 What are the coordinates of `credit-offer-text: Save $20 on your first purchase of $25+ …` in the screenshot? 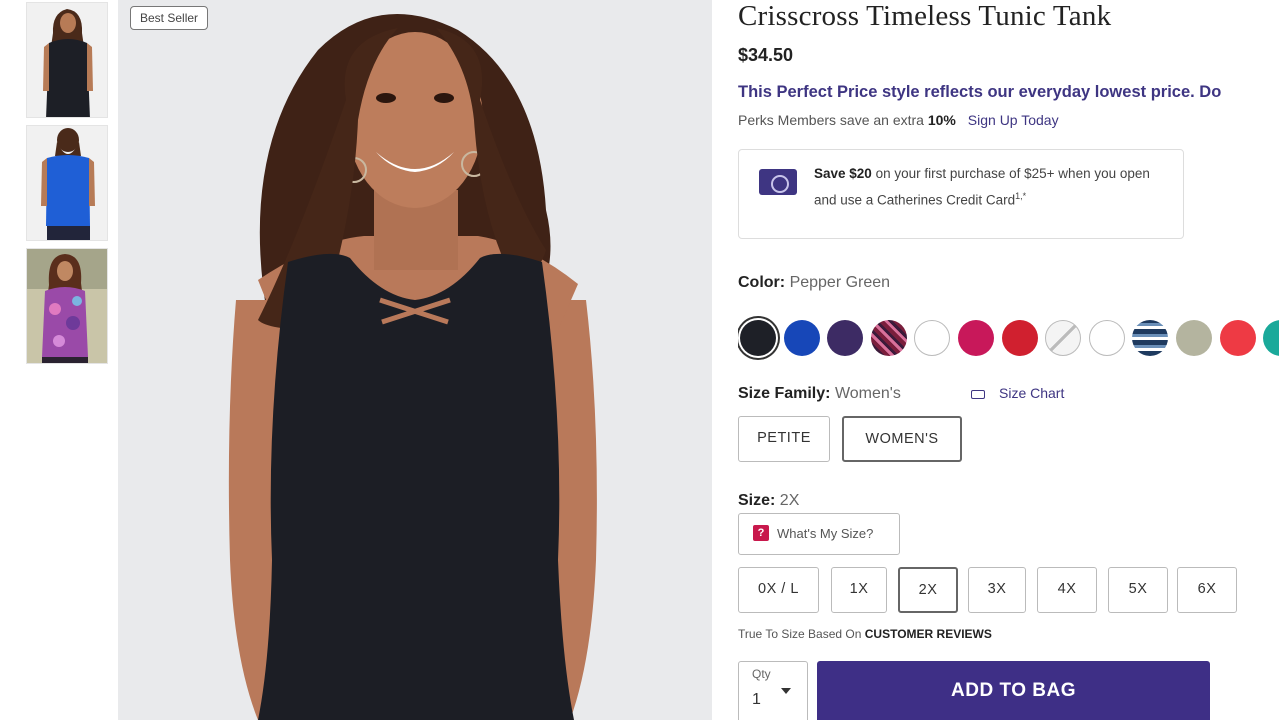 It's located at (991, 187).